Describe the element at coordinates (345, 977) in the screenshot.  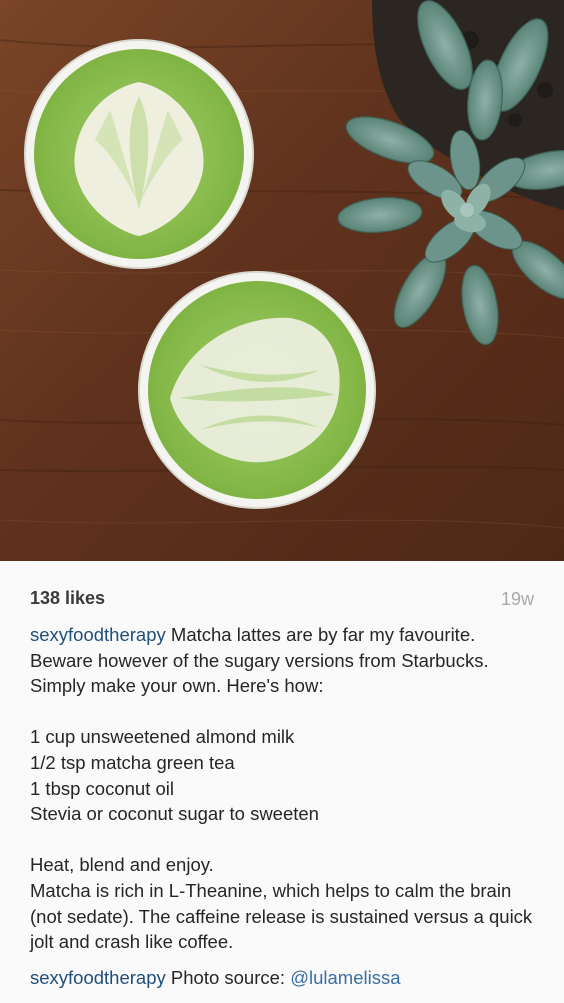
I see `user-mention-link: @lulamelissa` at that location.